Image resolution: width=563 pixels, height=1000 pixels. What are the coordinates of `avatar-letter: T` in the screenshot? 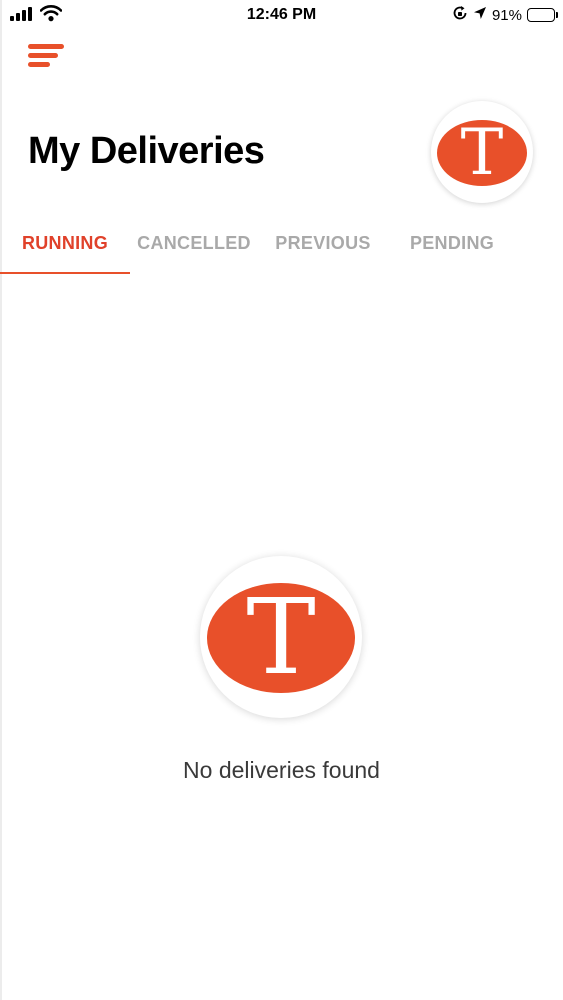 It's located at (482, 153).